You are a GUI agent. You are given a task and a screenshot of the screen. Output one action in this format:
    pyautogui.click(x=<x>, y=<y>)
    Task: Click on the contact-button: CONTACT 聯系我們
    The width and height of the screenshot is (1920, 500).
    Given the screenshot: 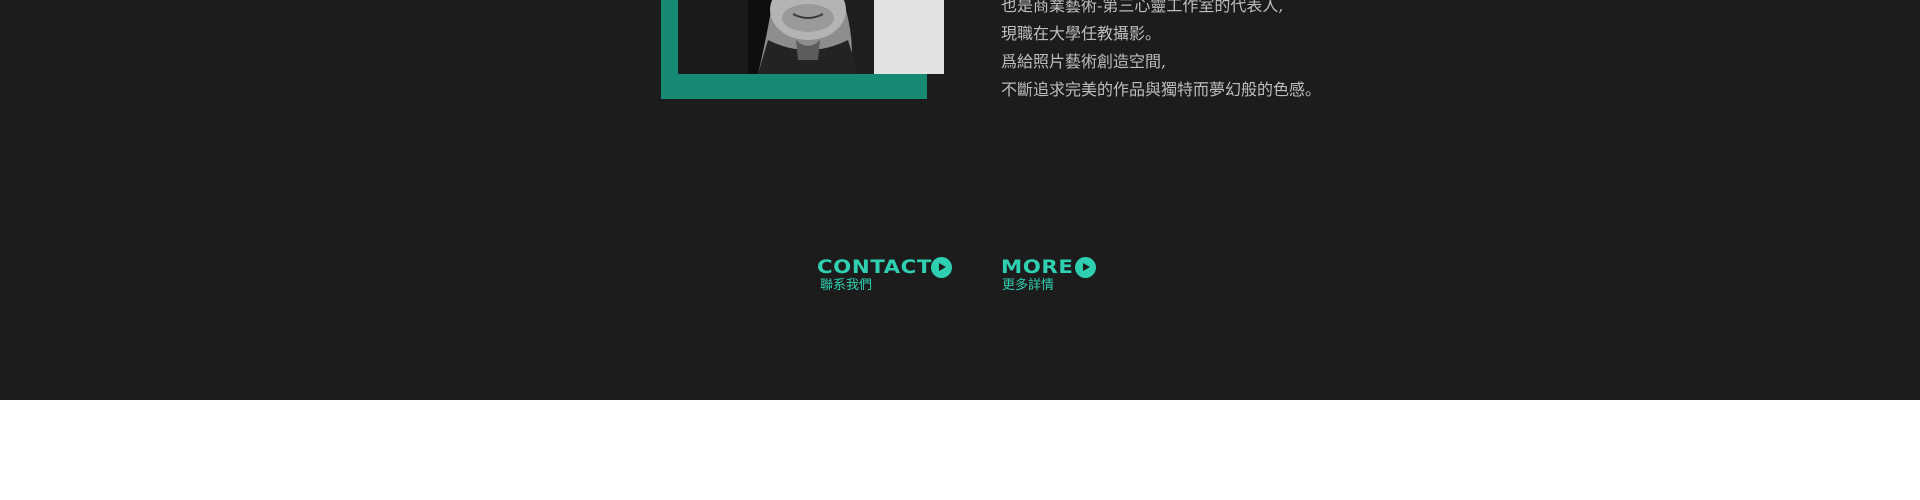 What is the action you would take?
    pyautogui.click(x=884, y=275)
    